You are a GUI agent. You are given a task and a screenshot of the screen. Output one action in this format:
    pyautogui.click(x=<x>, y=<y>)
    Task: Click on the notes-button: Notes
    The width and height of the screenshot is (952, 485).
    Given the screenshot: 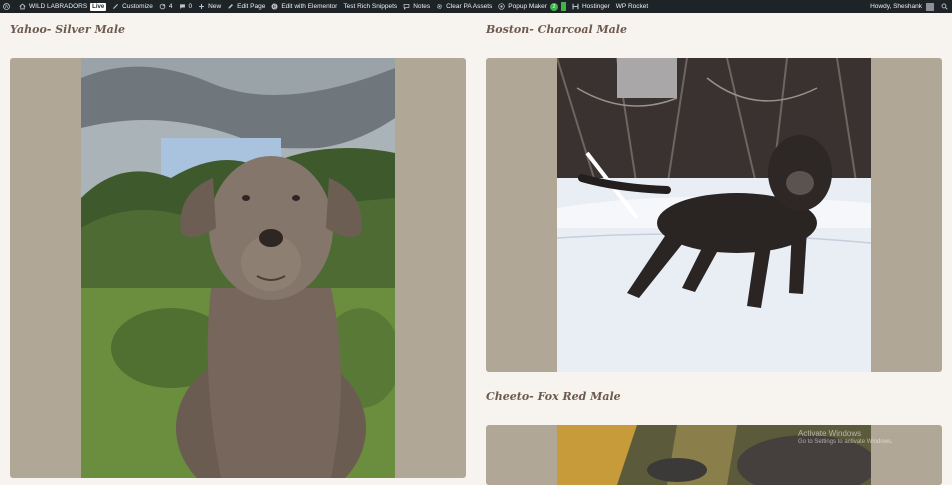 What is the action you would take?
    pyautogui.click(x=416, y=6)
    